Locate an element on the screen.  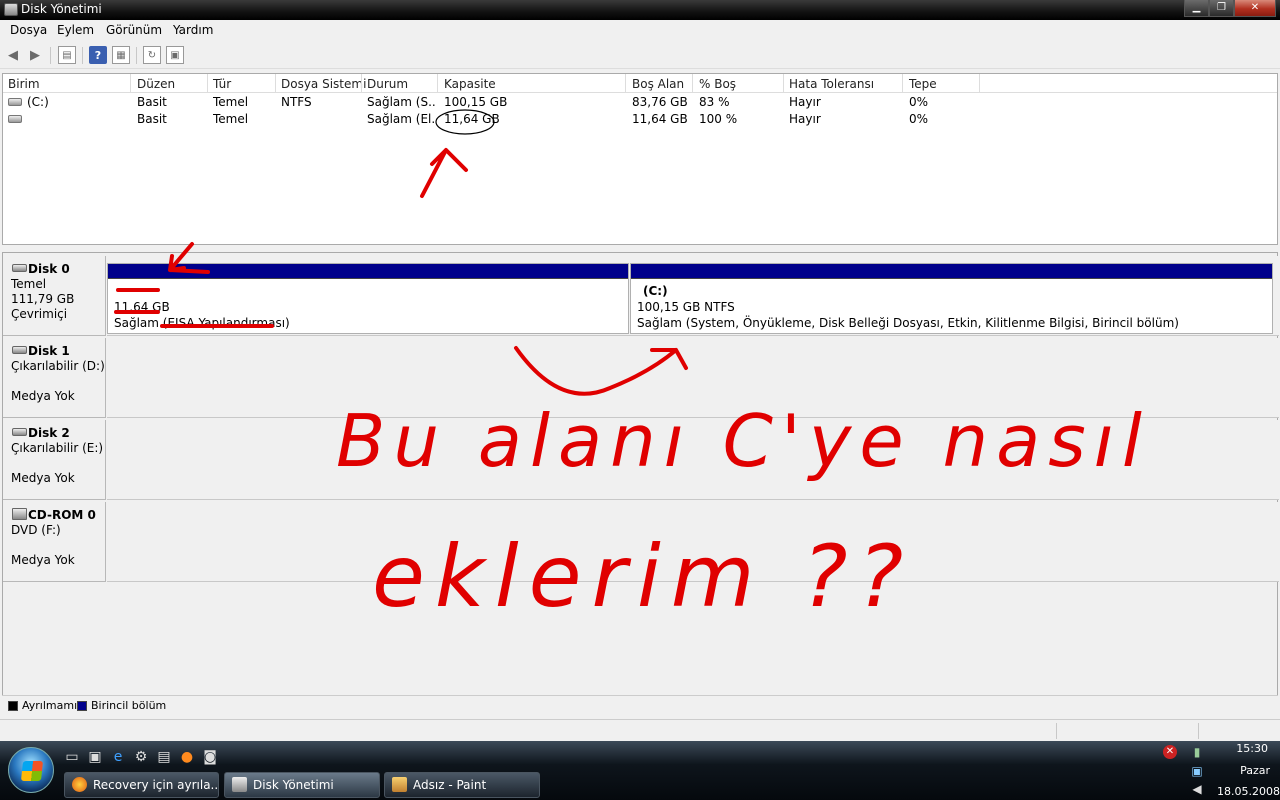
cdrom-0-area is located at coordinates (693, 542).